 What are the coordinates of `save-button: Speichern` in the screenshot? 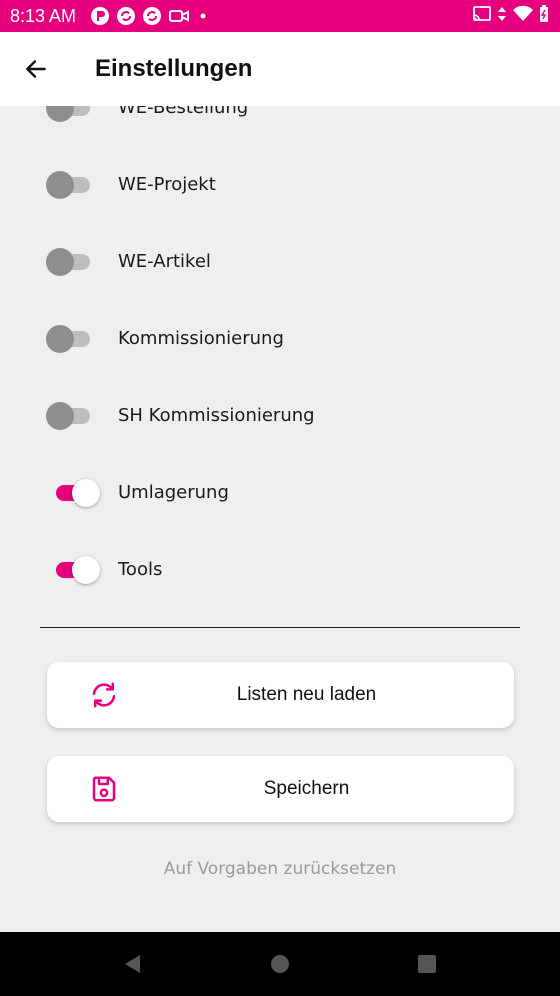 It's located at (280, 789).